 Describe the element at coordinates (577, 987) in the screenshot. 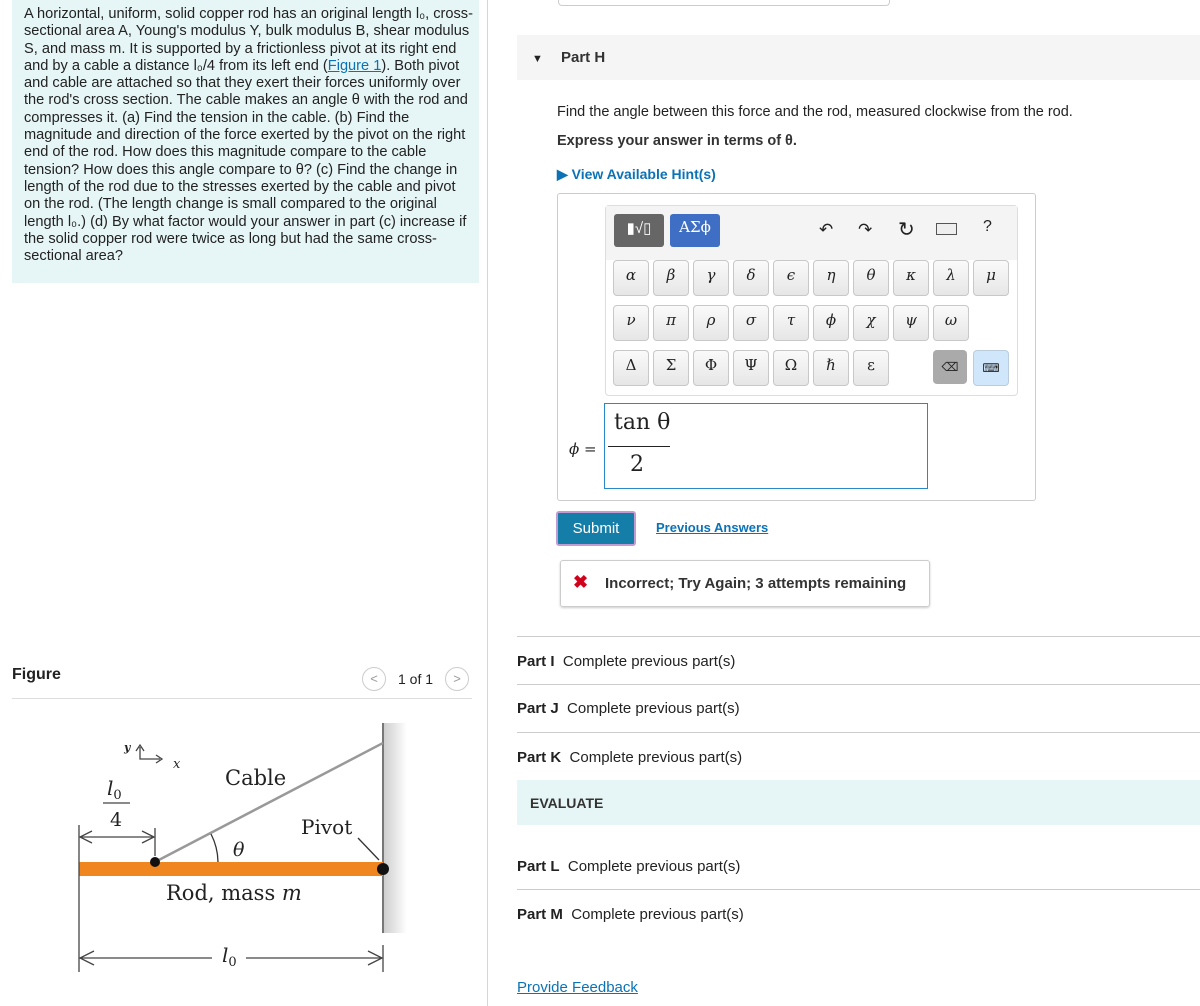

I see `provide-feedback-link: Provide Feedback` at that location.